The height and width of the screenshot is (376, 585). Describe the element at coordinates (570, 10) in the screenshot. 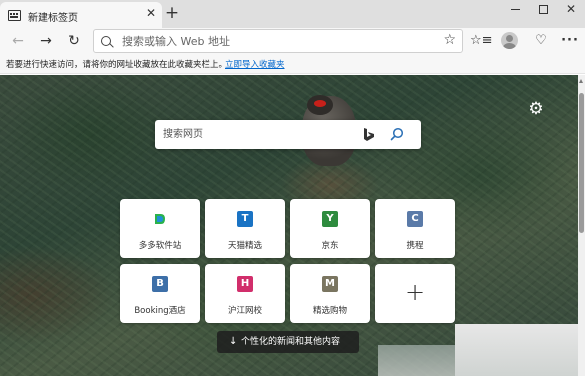

I see `close-window-button: ✕` at that location.